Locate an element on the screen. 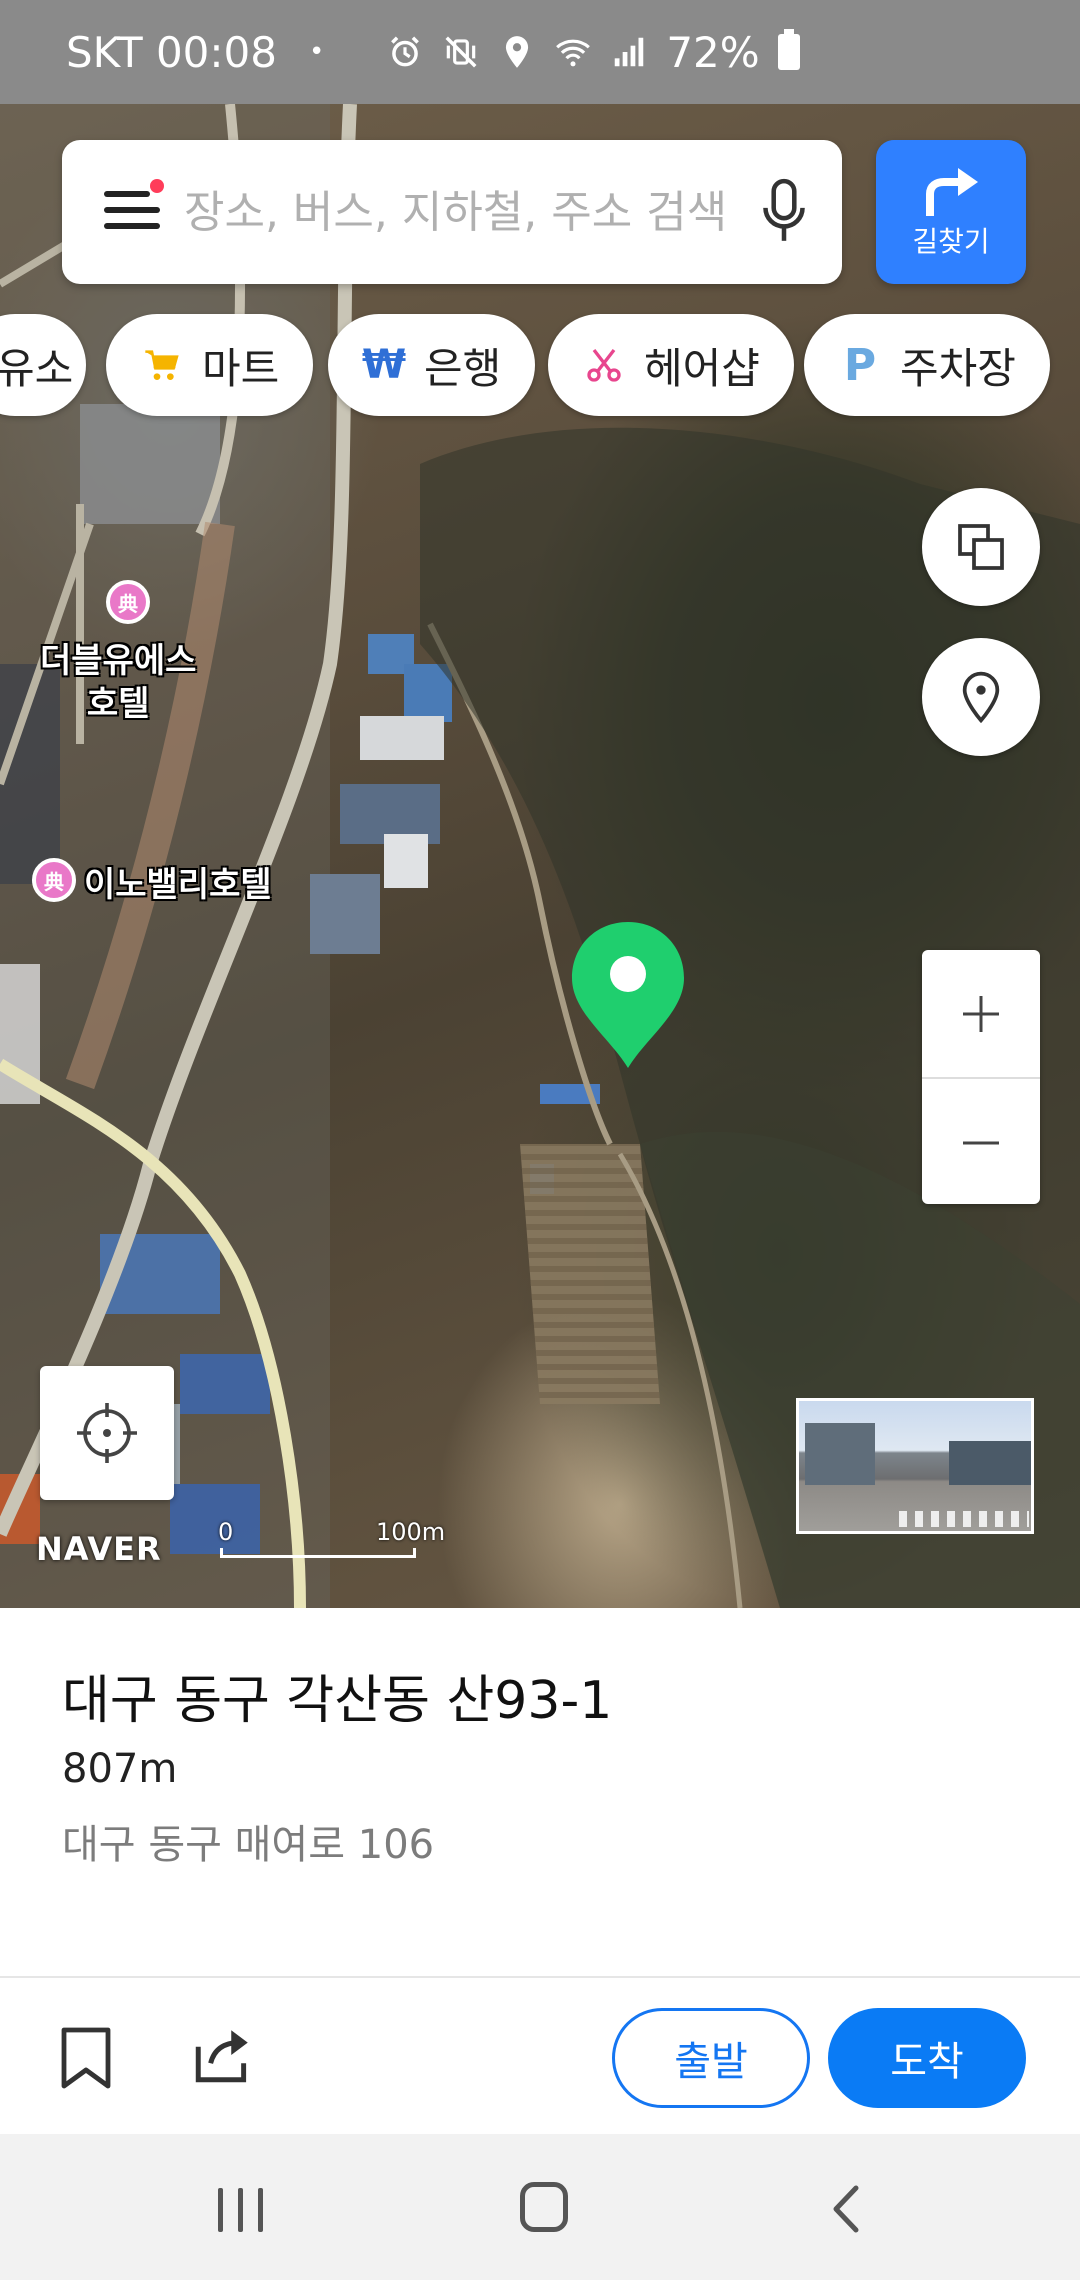  menu-button is located at coordinates (134, 208).